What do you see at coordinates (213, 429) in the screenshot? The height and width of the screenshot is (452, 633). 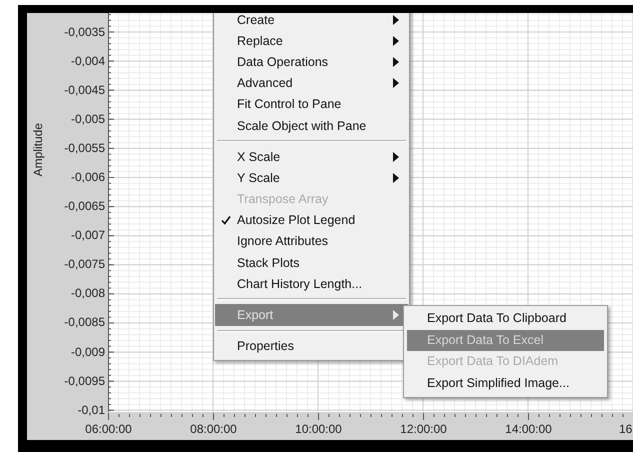 I see `x-tick-label: 08:00:00` at bounding box center [213, 429].